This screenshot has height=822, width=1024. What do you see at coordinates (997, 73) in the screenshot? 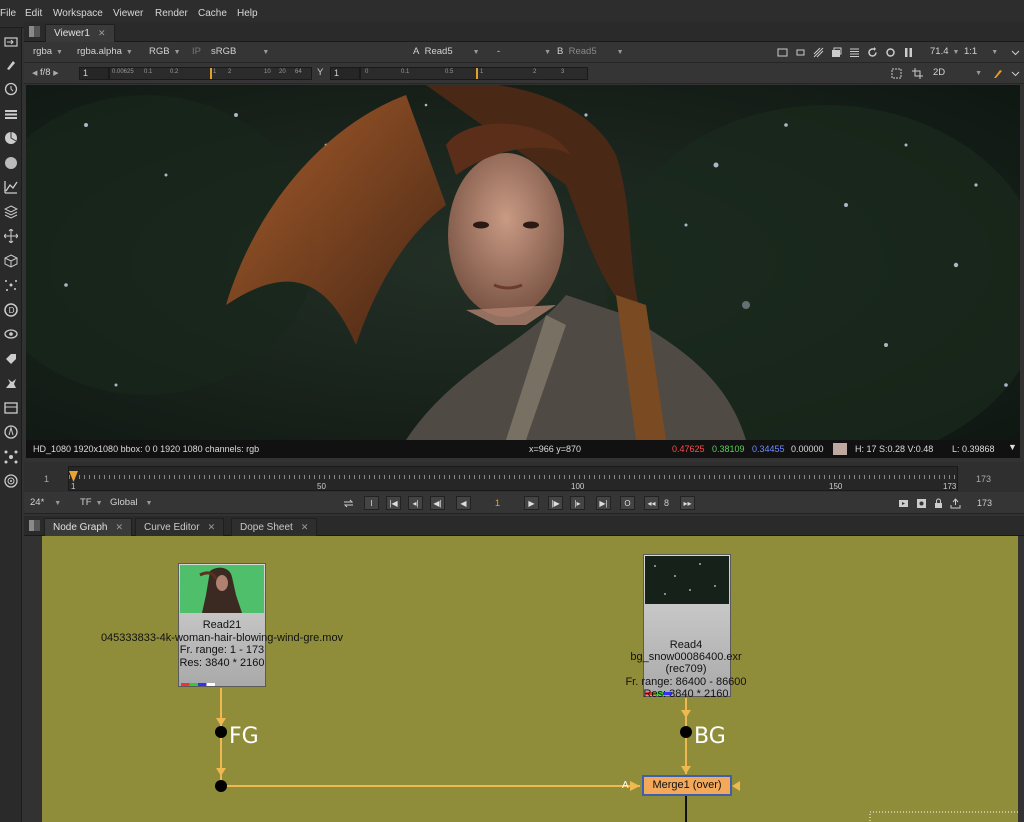
I see `paint-brush-icon` at bounding box center [997, 73].